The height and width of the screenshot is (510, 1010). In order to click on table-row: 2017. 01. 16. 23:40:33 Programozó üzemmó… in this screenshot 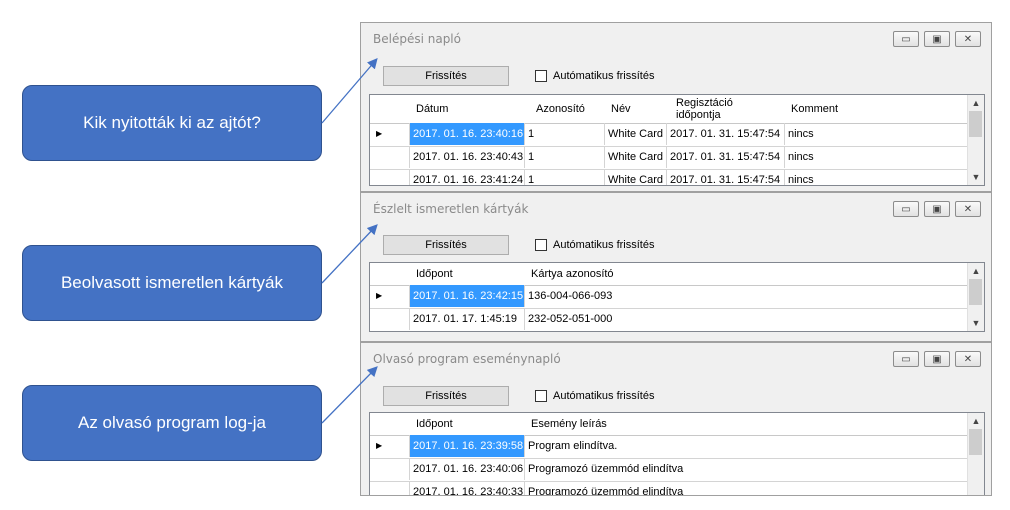, I will do `click(670, 488)`.